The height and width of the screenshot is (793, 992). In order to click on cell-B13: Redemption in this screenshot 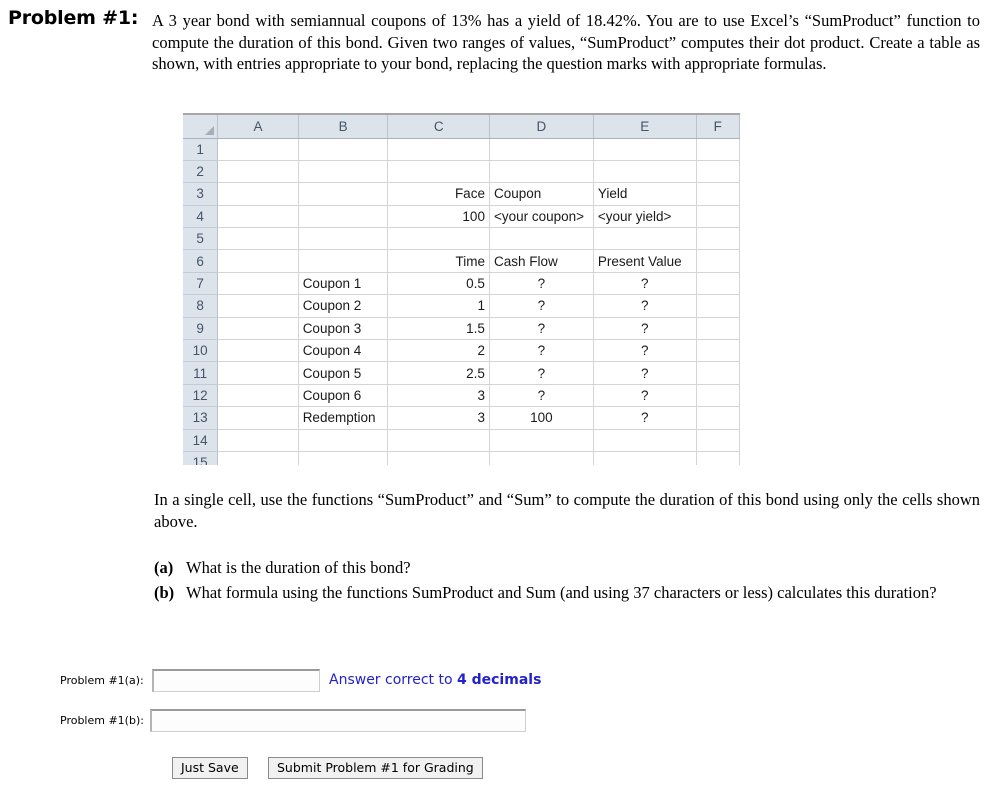, I will do `click(343, 418)`.